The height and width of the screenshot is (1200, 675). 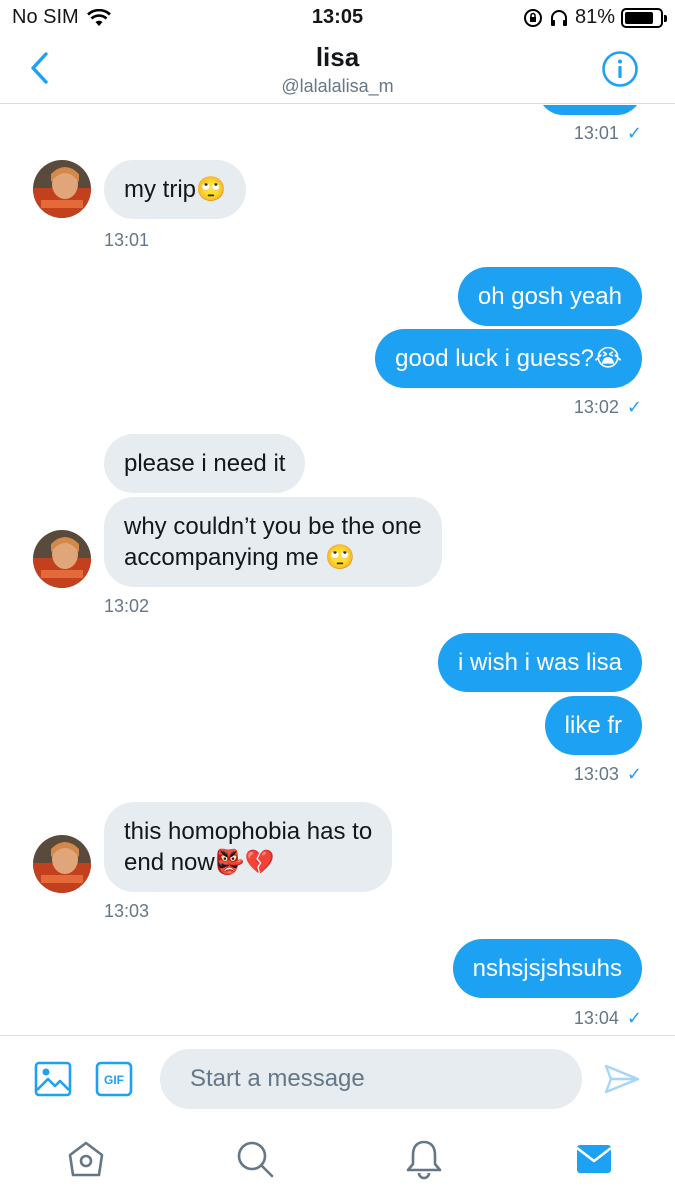 What do you see at coordinates (175, 189) in the screenshot?
I see `message-bubble-incoming: my trip🙄` at bounding box center [175, 189].